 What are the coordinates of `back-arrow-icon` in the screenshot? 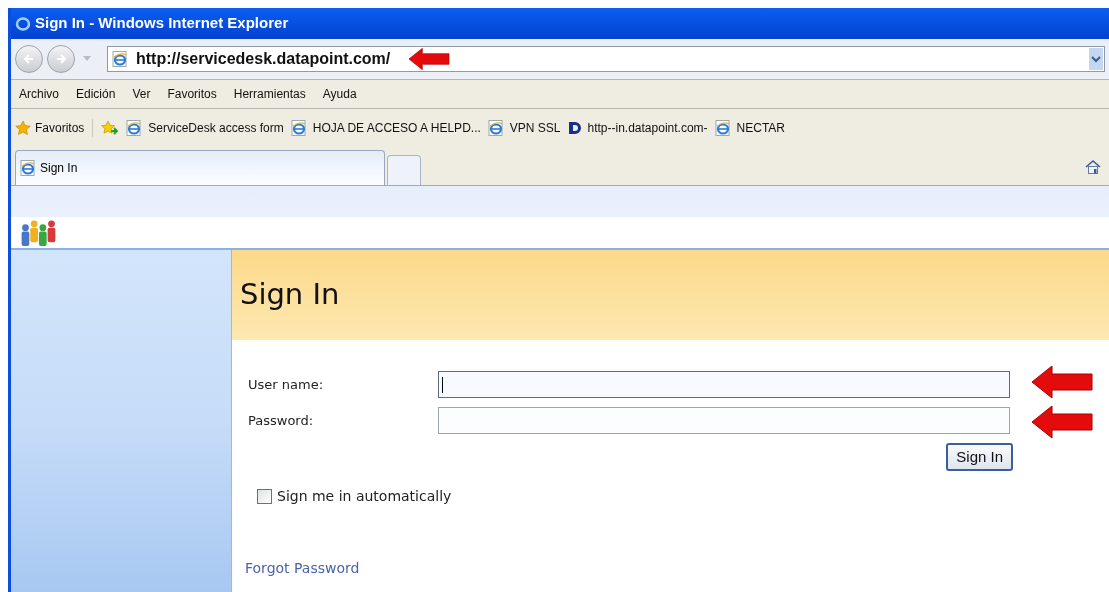 It's located at (29, 59).